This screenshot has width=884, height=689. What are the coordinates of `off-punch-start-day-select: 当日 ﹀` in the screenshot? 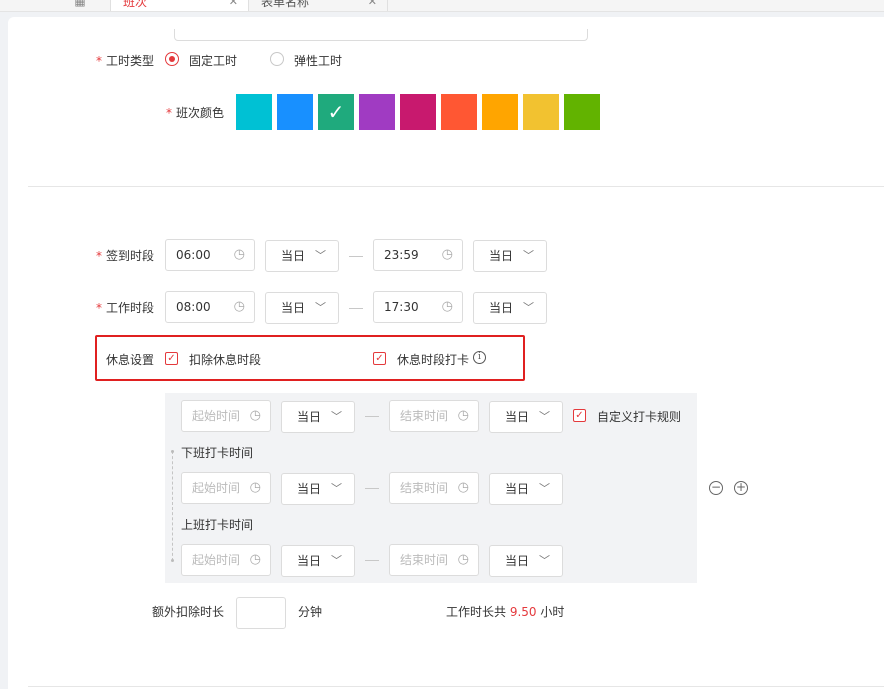 It's located at (318, 489).